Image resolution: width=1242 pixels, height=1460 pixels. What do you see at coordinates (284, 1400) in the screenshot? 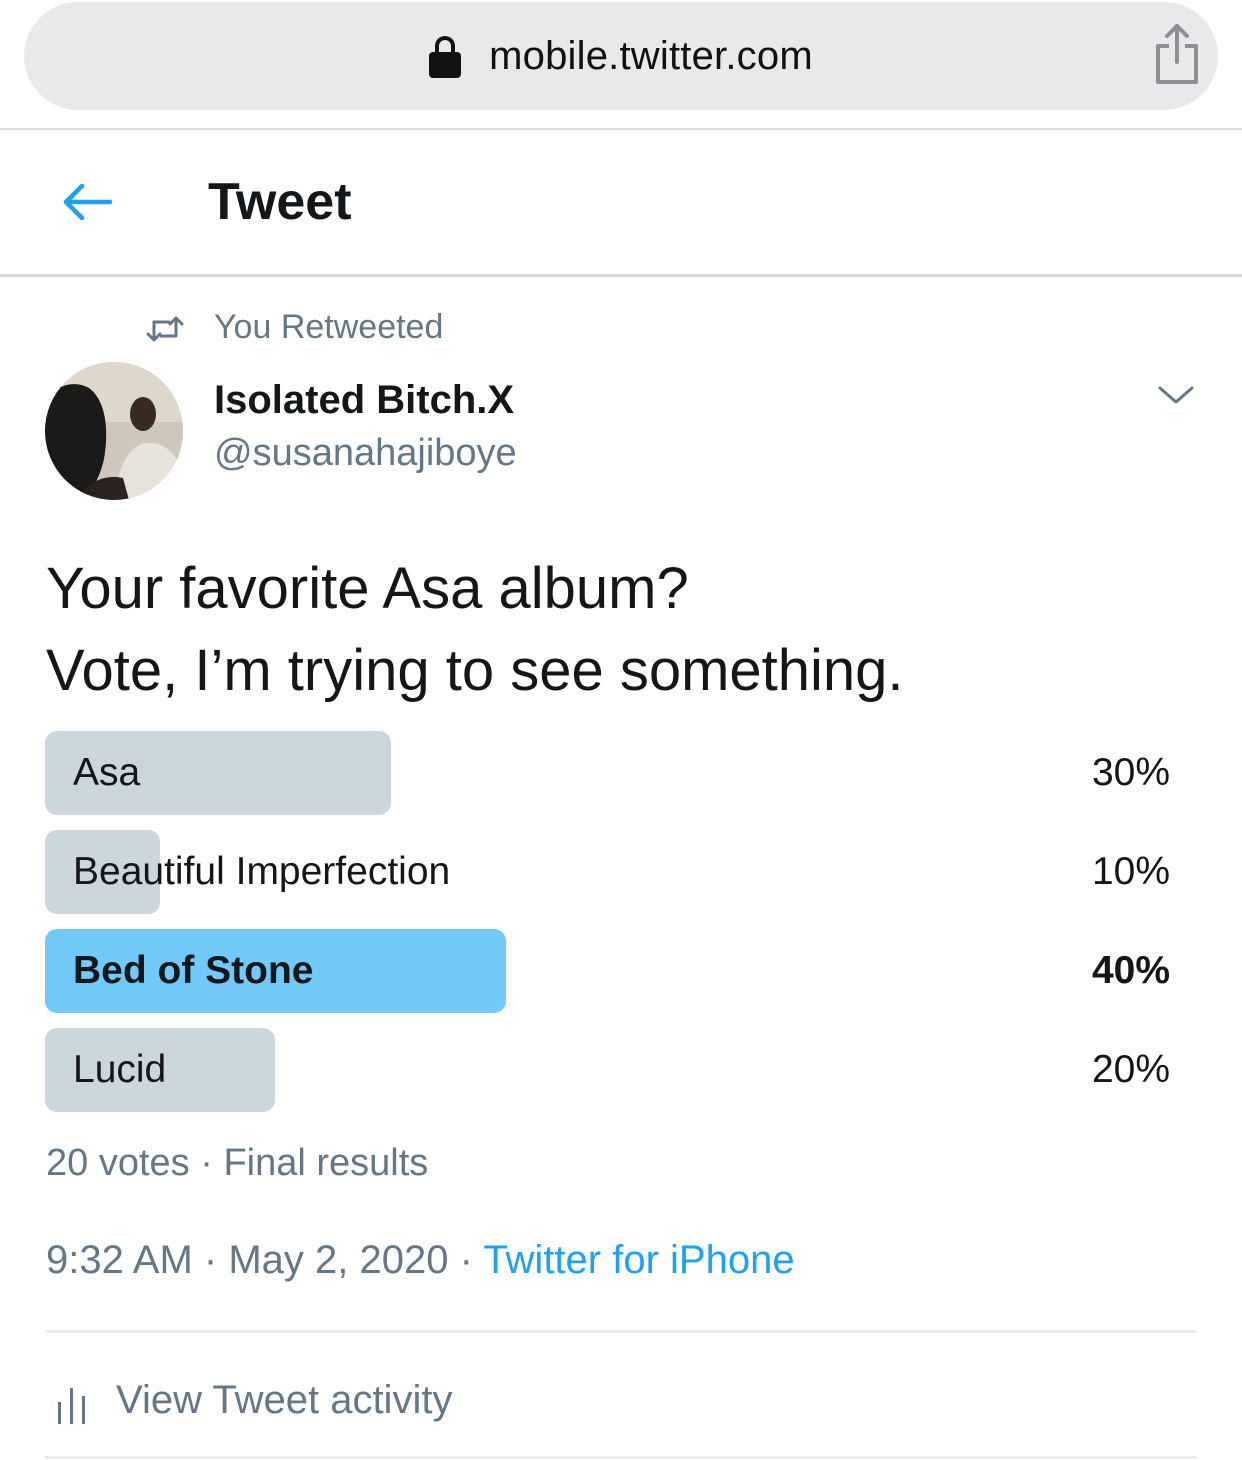
I see `view-tweet-activity-link: View Tweet activity` at bounding box center [284, 1400].